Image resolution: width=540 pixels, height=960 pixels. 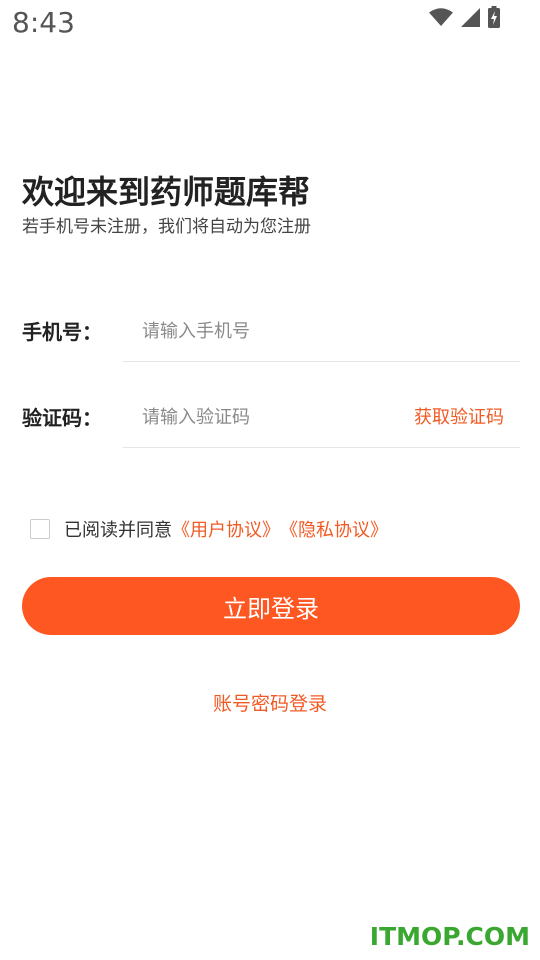 I want to click on agreement-row: 已阅读并同意 《用户协议》 《隐私协议》, so click(x=209, y=529).